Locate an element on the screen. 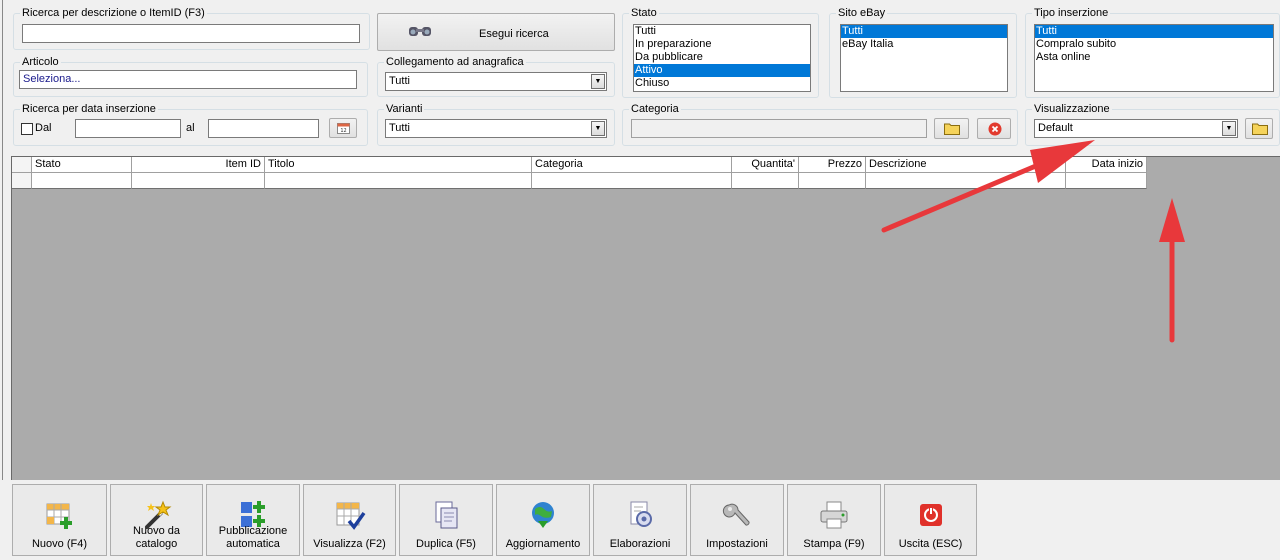  col-header-quantita: Quantita' is located at coordinates (765, 165).